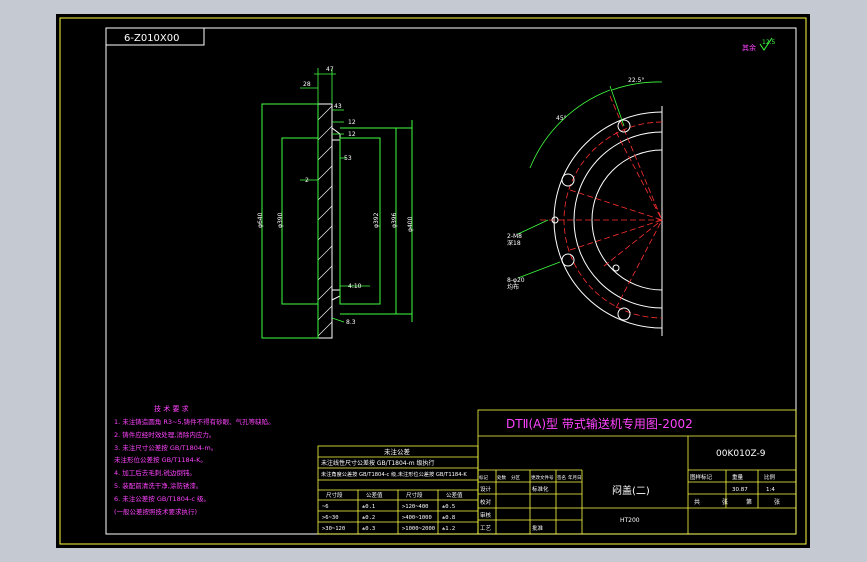 The height and width of the screenshot is (562, 867). Describe the element at coordinates (351, 322) in the screenshot. I see `dim-label: 8.3` at that location.